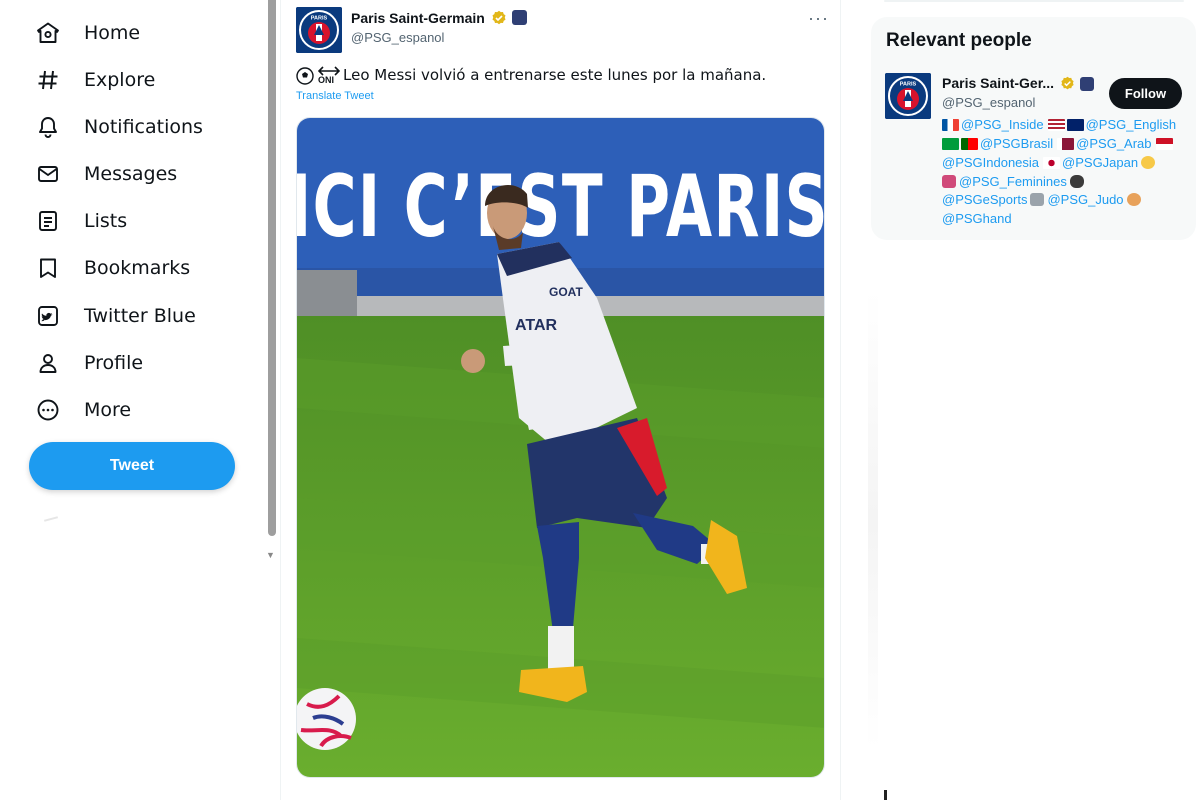 This screenshot has height=800, width=1200. I want to click on nav-item-bookmarks: Bookmarks, so click(113, 268).